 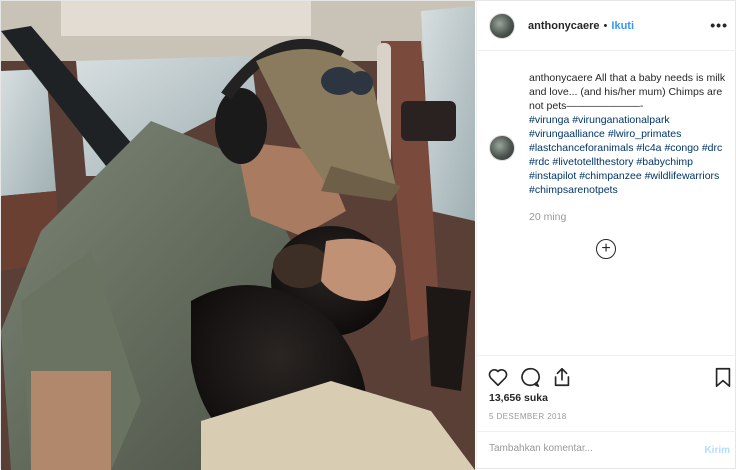 What do you see at coordinates (549, 120) in the screenshot?
I see `hashtag-link: #virunga` at bounding box center [549, 120].